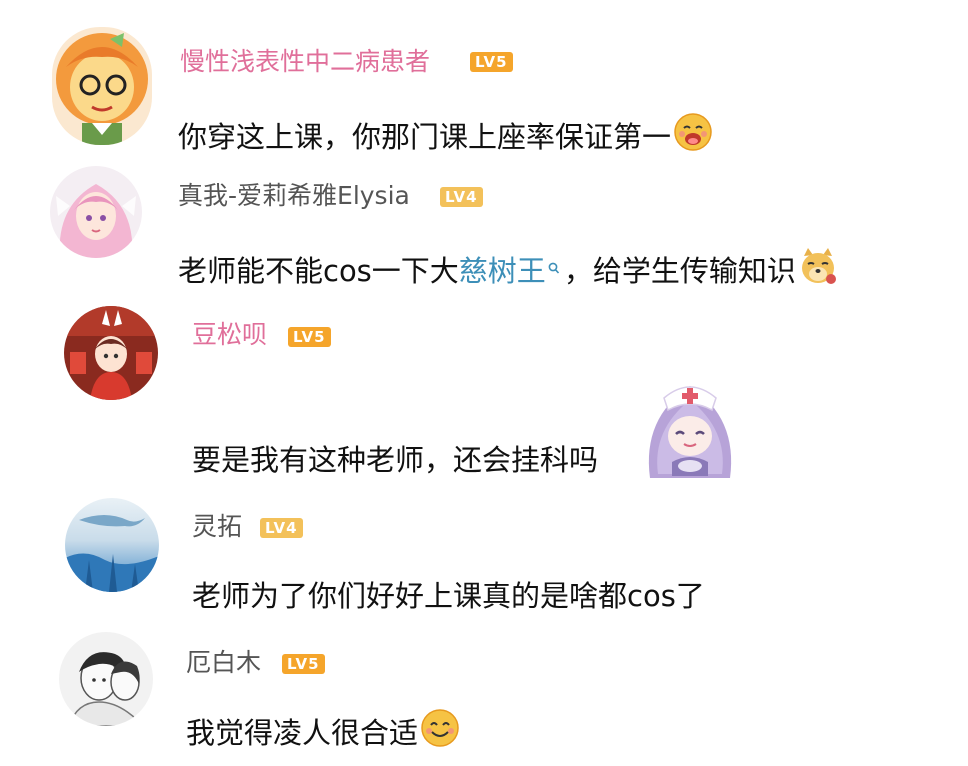  I want to click on topic-link: 慈树王, so click(502, 271).